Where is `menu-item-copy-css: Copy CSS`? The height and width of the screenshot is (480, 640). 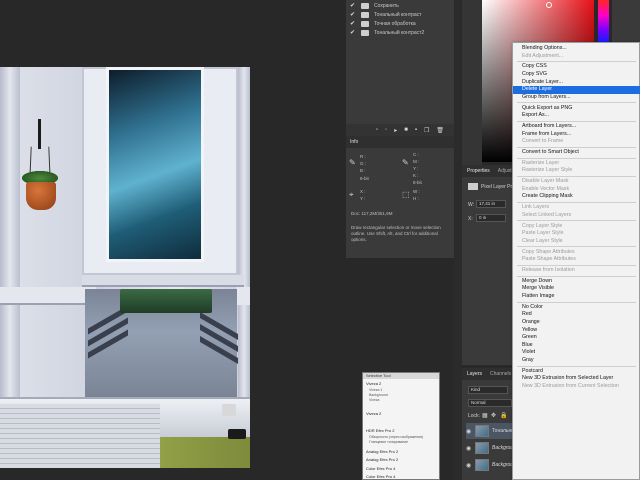 menu-item-copy-css: Copy CSS is located at coordinates (576, 67).